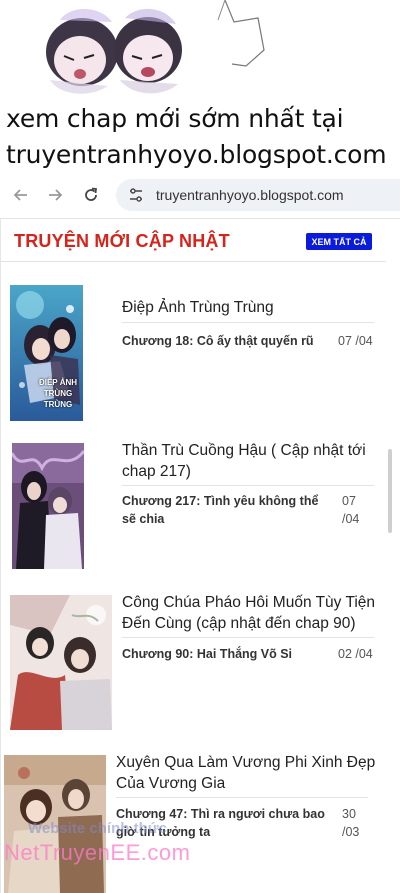  What do you see at coordinates (196, 154) in the screenshot?
I see `promo-line-2: truyentranhyoyo.blogspot.com` at bounding box center [196, 154].